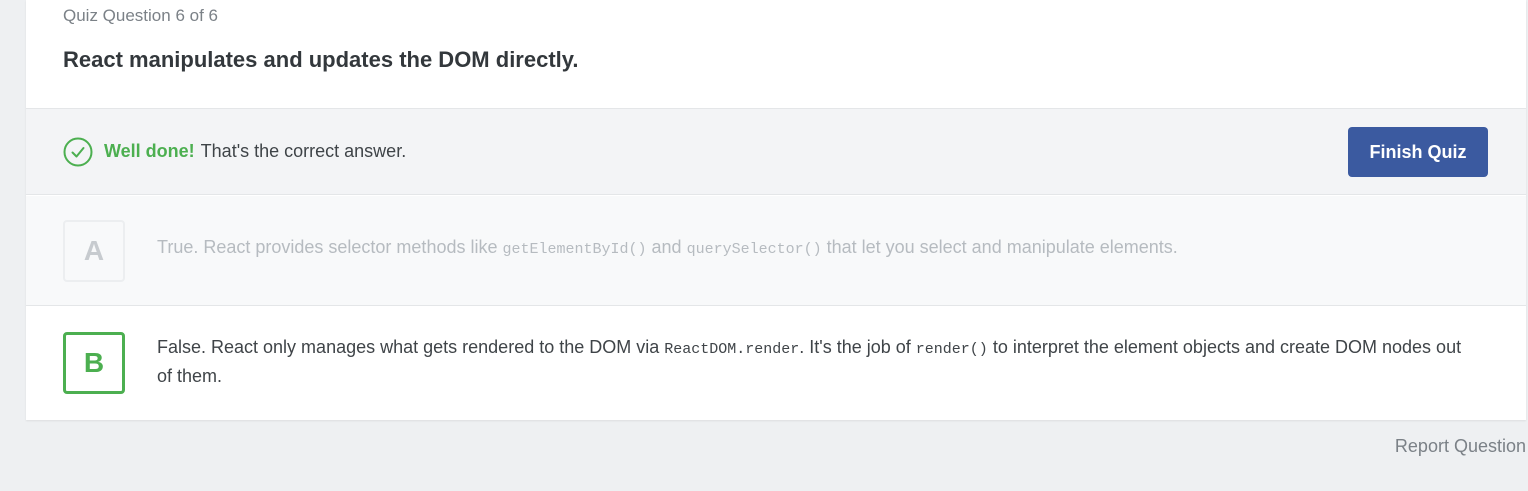 Image resolution: width=1528 pixels, height=491 pixels. What do you see at coordinates (140, 15) in the screenshot?
I see `question-counter: Quiz Question 6 of 6` at bounding box center [140, 15].